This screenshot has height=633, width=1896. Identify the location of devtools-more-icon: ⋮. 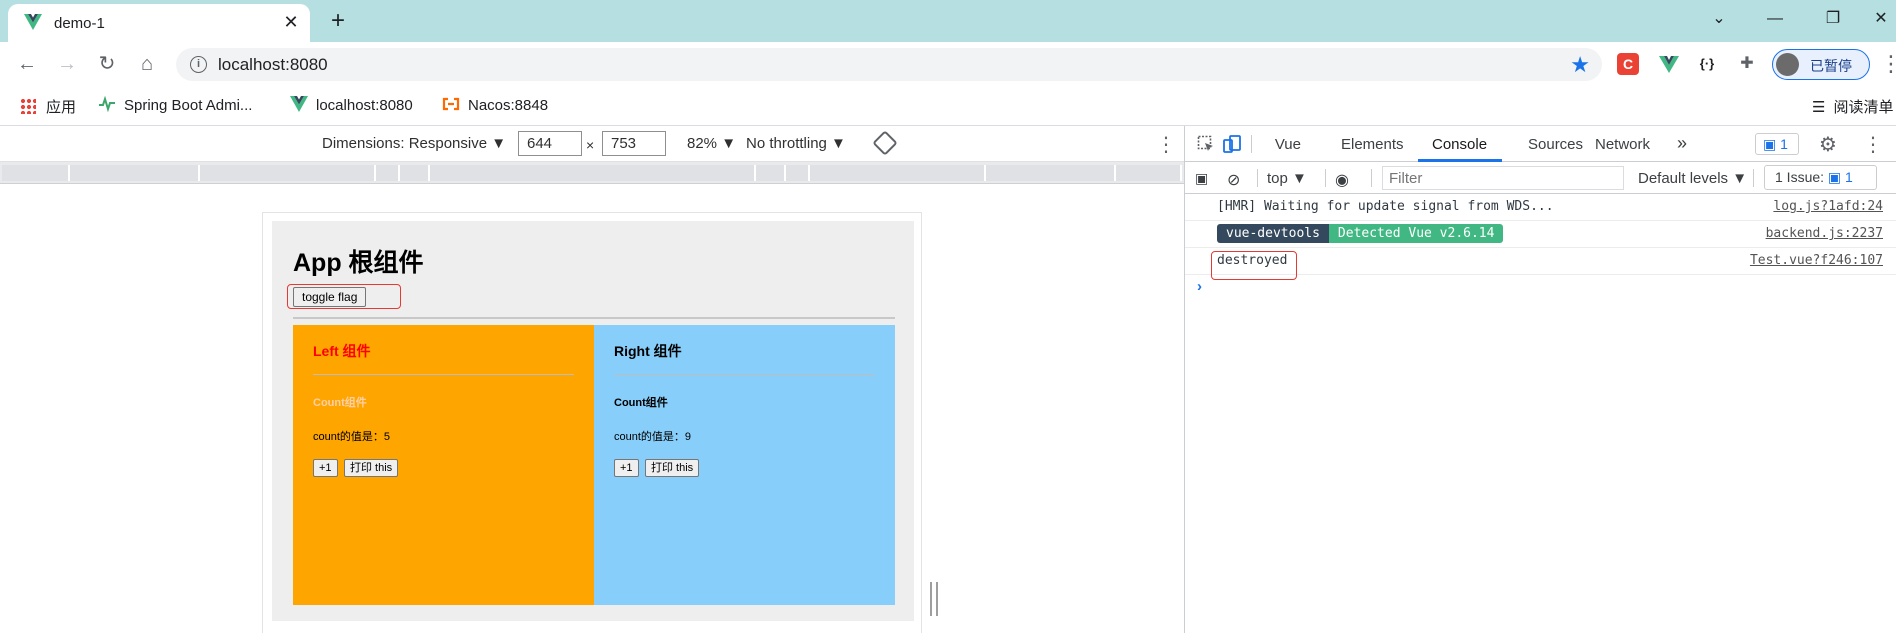
(1873, 144).